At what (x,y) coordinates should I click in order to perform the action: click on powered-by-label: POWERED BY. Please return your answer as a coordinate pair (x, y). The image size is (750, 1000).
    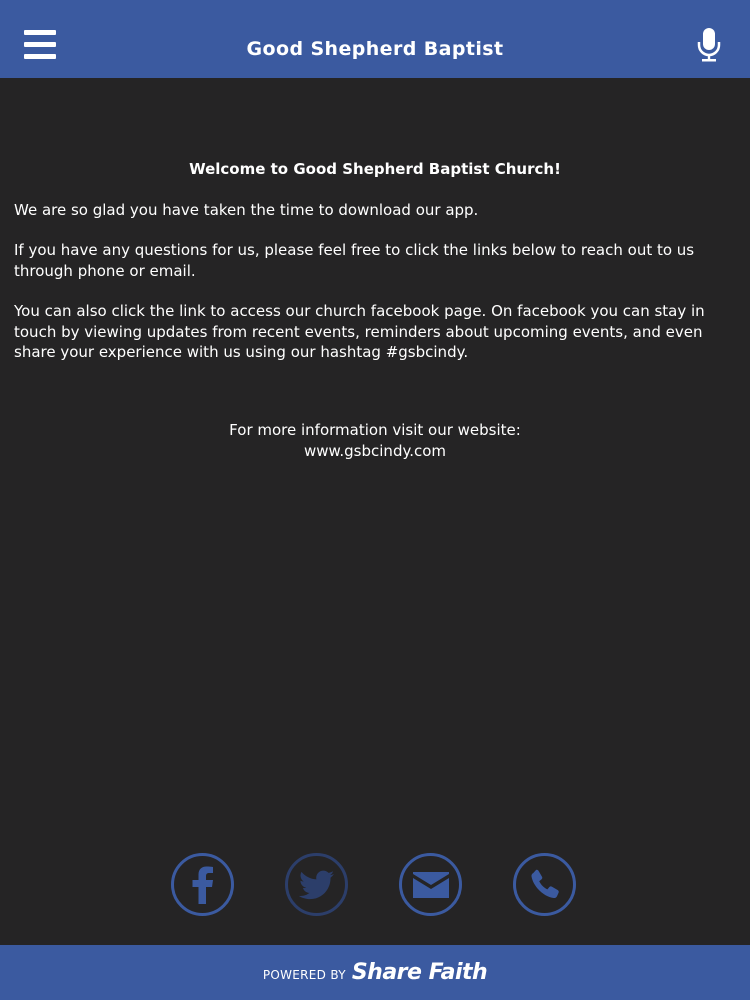
    Looking at the image, I should click on (304, 974).